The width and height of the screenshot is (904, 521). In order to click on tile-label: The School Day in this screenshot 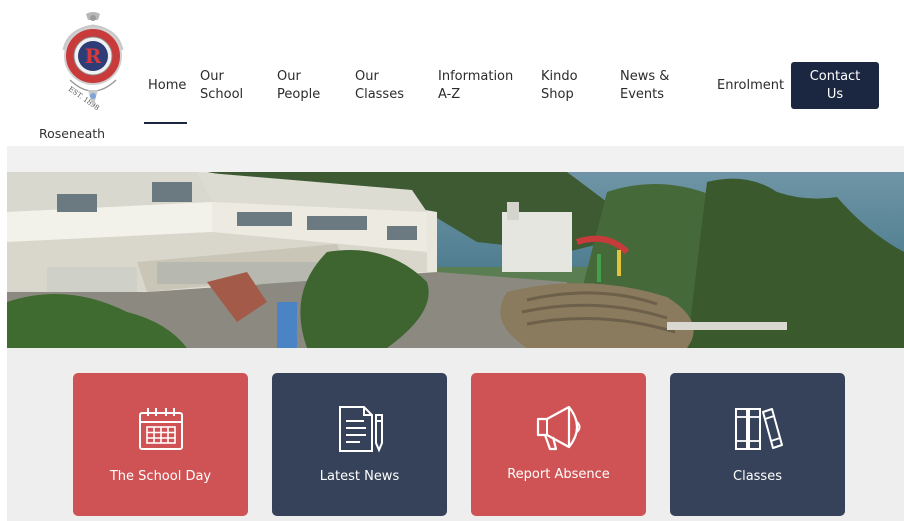, I will do `click(160, 476)`.